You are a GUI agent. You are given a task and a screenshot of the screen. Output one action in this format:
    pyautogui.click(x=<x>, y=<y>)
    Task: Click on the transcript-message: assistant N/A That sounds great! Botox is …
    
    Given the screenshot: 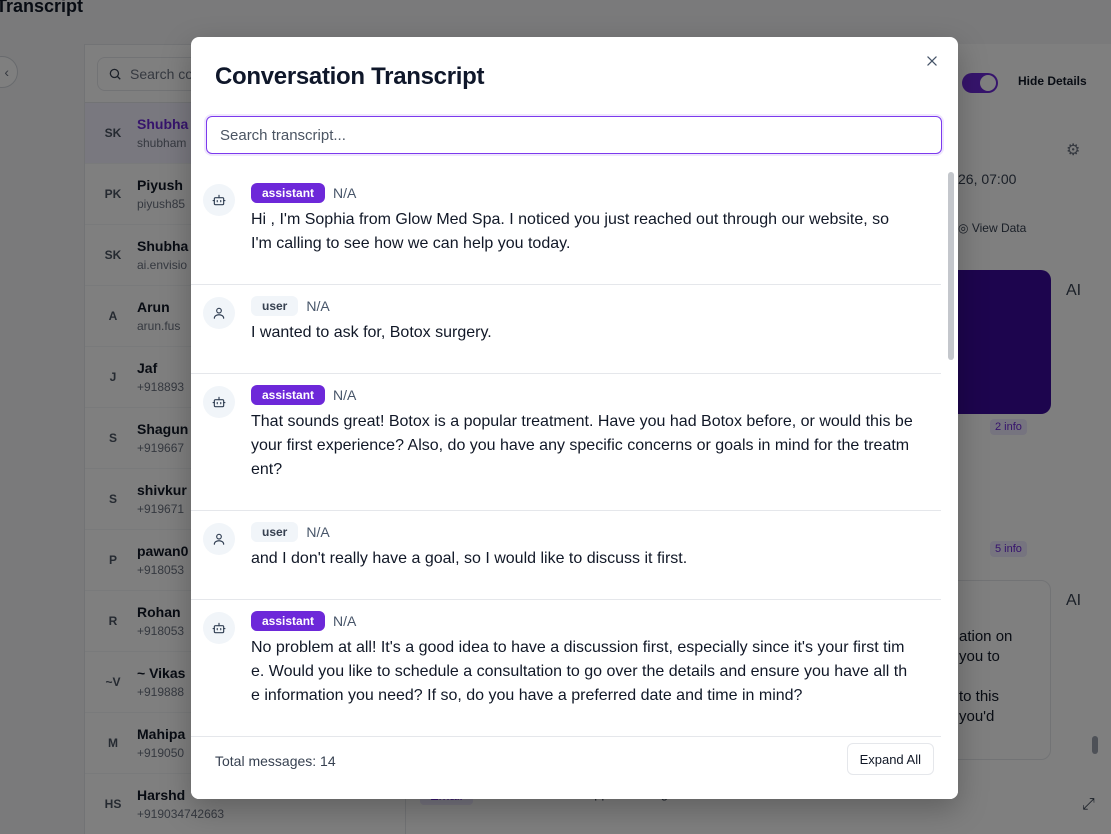 What is the action you would take?
    pyautogui.click(x=566, y=442)
    